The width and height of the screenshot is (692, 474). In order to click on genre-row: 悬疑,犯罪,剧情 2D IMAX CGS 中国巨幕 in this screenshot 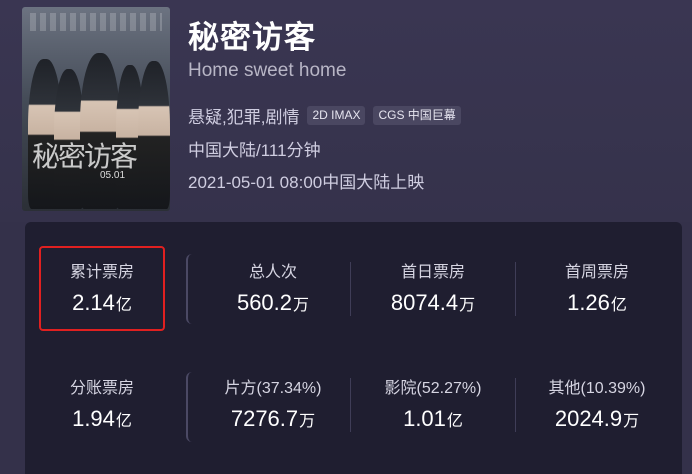, I will do `click(324, 115)`.